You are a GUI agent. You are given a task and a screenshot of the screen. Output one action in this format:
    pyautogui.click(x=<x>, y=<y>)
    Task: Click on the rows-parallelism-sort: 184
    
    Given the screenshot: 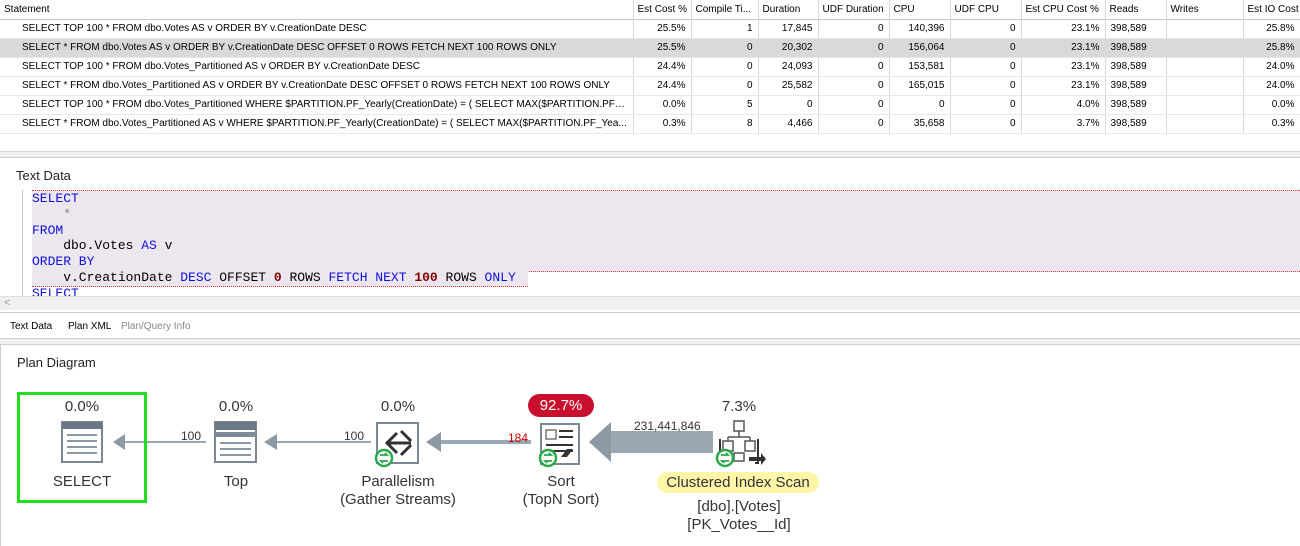 What is the action you would take?
    pyautogui.click(x=518, y=438)
    